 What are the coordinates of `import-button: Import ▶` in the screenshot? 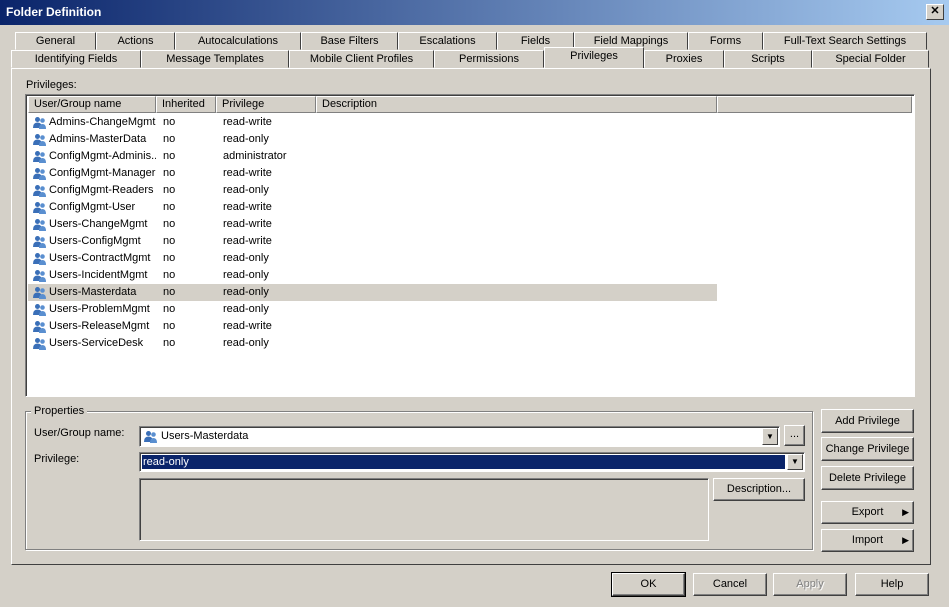 It's located at (867, 540).